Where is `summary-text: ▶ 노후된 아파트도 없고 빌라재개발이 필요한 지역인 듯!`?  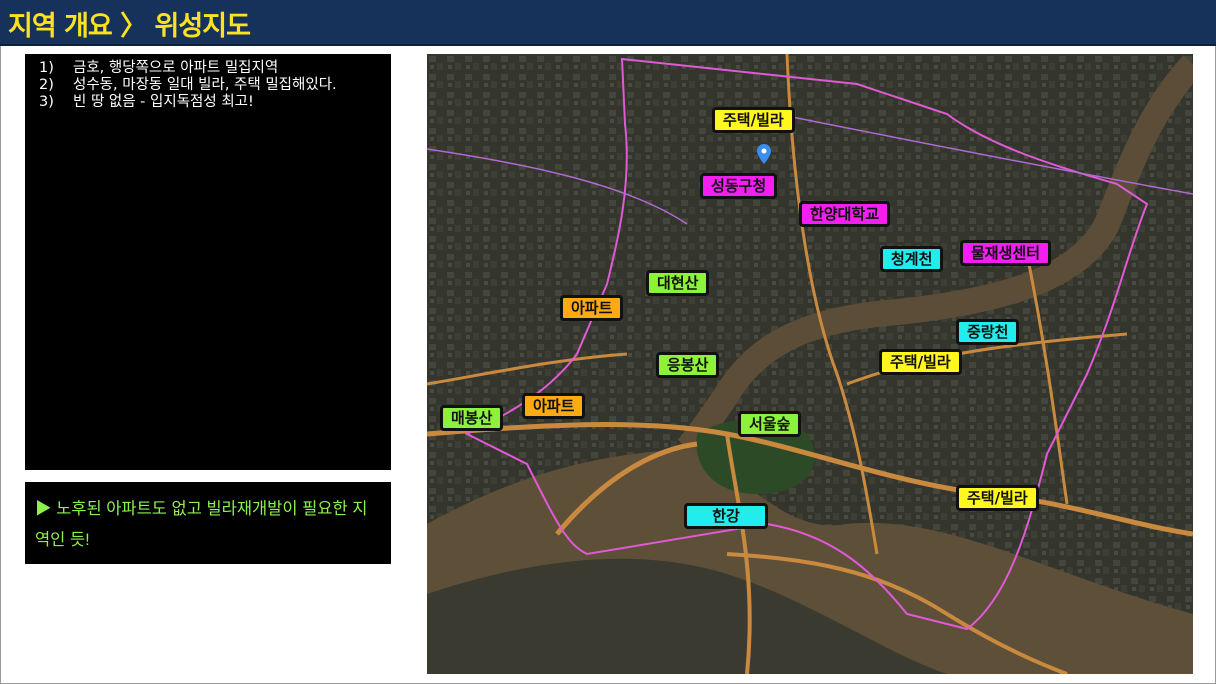
summary-text: ▶ 노후된 아파트도 없고 빌라재개발이 필요한 지역인 듯! is located at coordinates (201, 524).